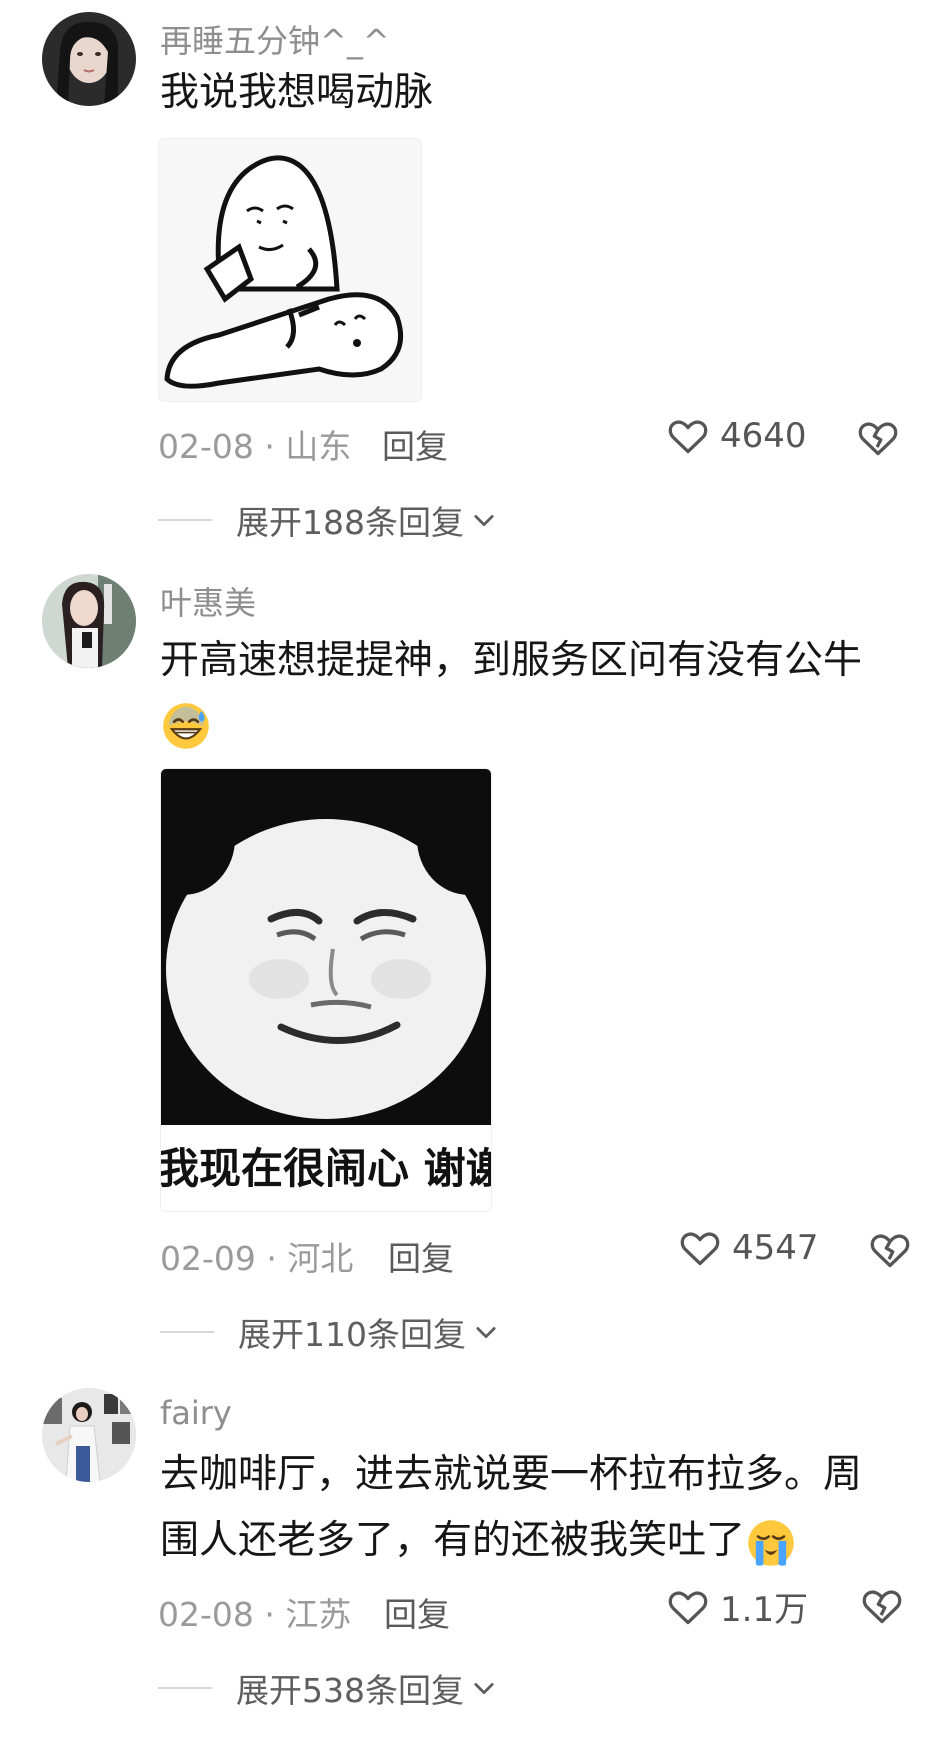 The height and width of the screenshot is (1756, 948). I want to click on expand-replies-button: 展开188条回复, so click(328, 520).